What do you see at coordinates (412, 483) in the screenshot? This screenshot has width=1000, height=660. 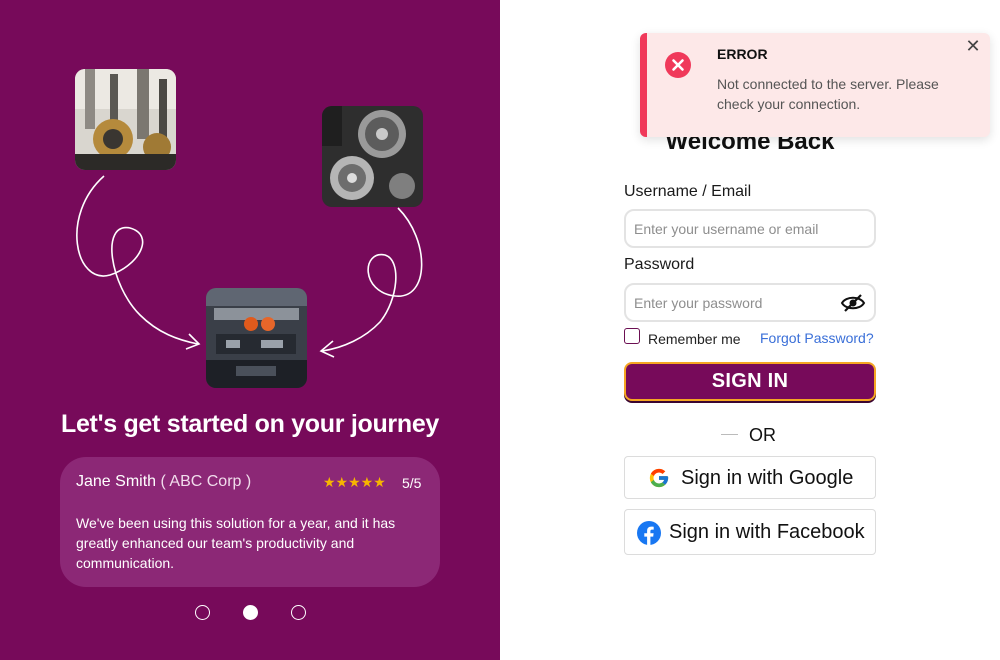 I see `rating-score: 5/5` at bounding box center [412, 483].